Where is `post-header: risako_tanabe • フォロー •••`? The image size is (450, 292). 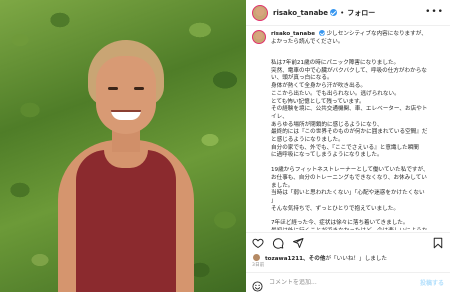
post-header: risako_tanabe • フォロー ••• is located at coordinates (348, 13).